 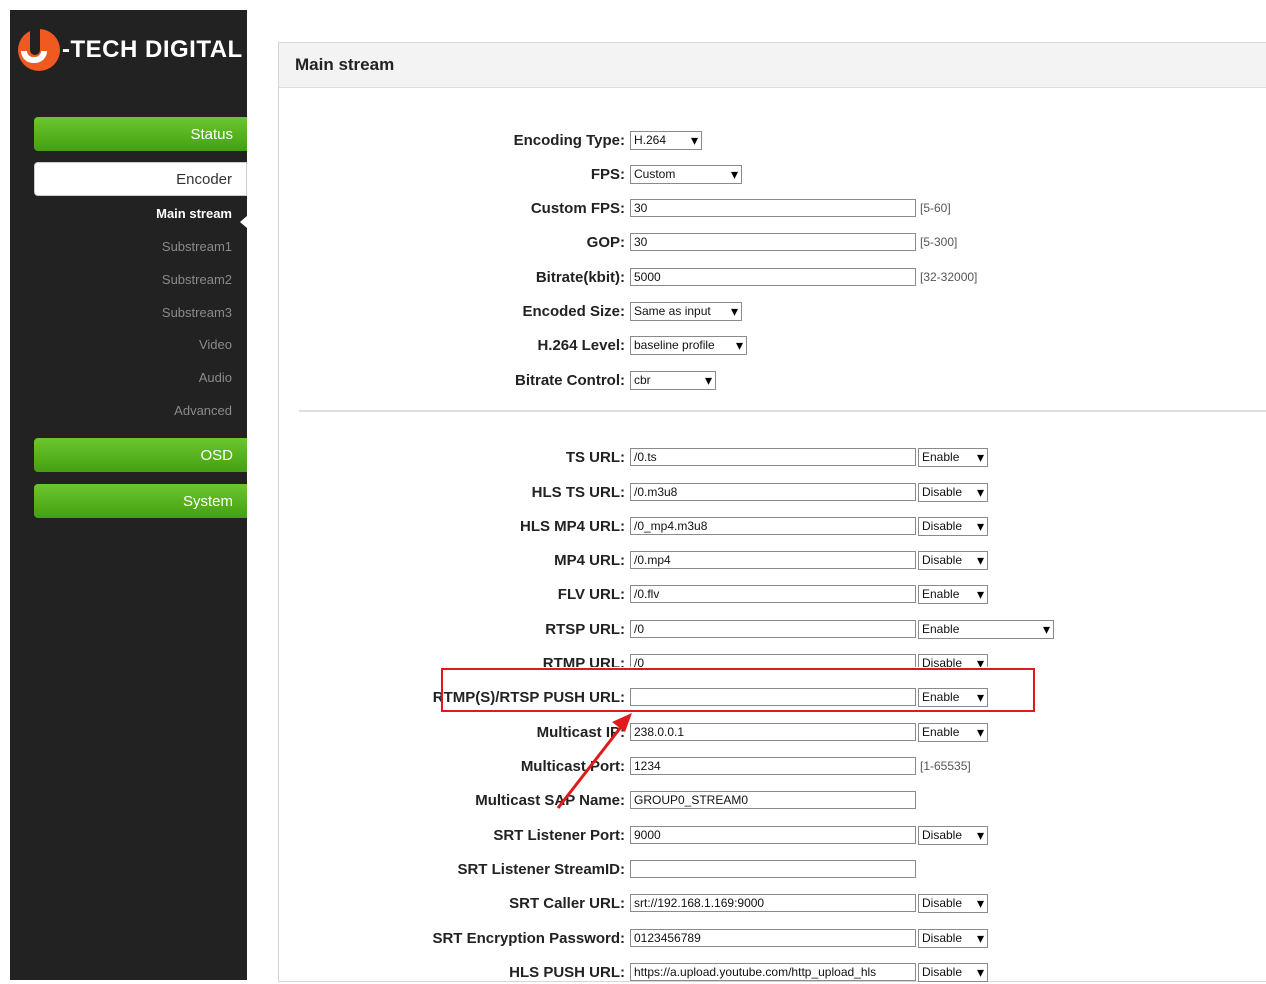 What do you see at coordinates (945, 766) in the screenshot?
I see `multicast-port-hint: [1-65535]` at bounding box center [945, 766].